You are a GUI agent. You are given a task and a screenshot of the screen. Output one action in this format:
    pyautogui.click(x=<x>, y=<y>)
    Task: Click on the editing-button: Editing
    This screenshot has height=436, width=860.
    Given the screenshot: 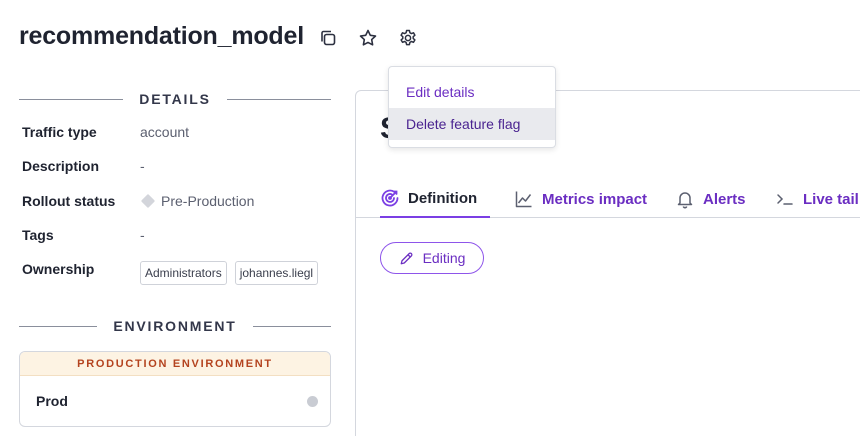 What is the action you would take?
    pyautogui.click(x=432, y=258)
    